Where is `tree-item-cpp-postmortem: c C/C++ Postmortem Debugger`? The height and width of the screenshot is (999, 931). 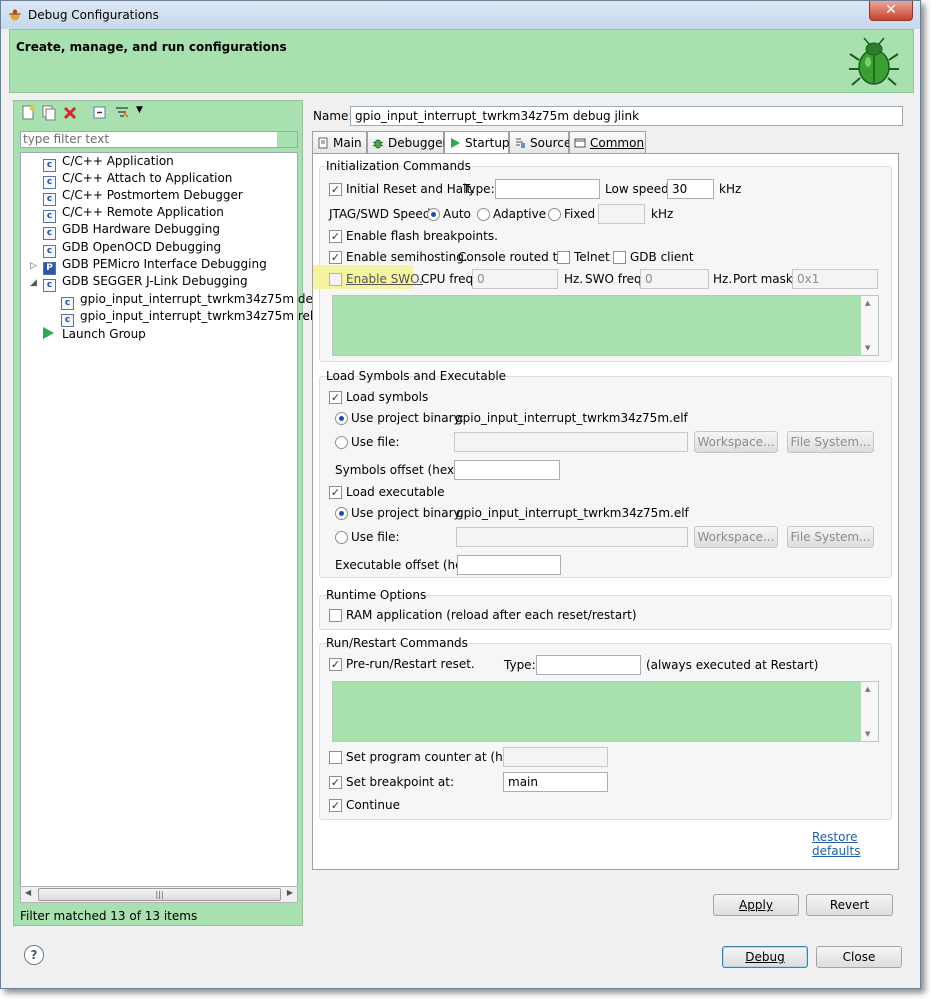
tree-item-cpp-postmortem: c C/C++ Postmortem Debugger is located at coordinates (143, 196).